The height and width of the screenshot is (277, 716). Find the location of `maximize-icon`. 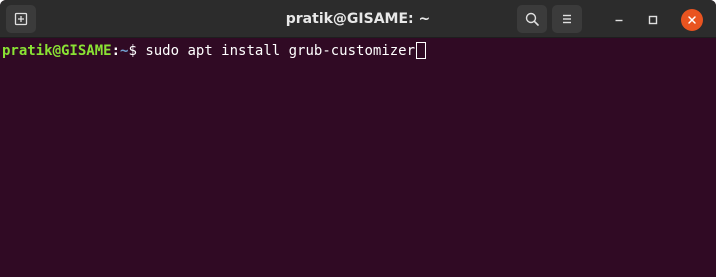

maximize-icon is located at coordinates (653, 20).